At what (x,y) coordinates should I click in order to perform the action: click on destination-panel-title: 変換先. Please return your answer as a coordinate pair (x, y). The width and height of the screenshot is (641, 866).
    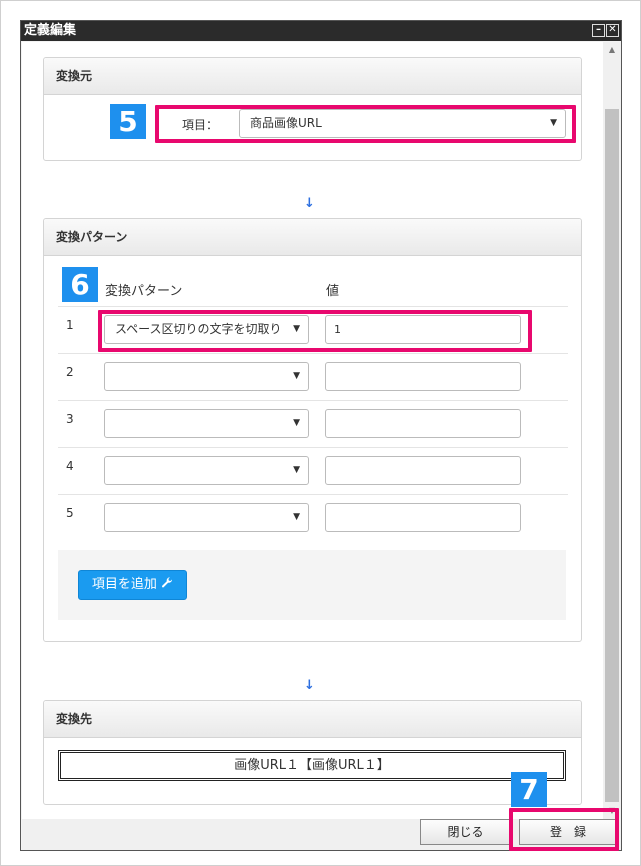
    Looking at the image, I should click on (312, 719).